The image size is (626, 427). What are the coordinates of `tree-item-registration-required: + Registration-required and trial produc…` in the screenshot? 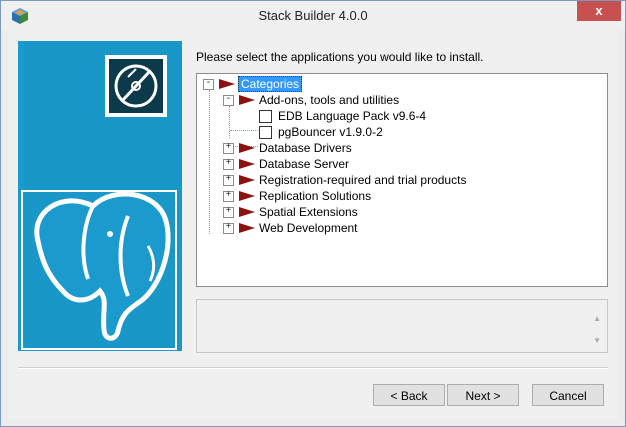 It's located at (373, 180).